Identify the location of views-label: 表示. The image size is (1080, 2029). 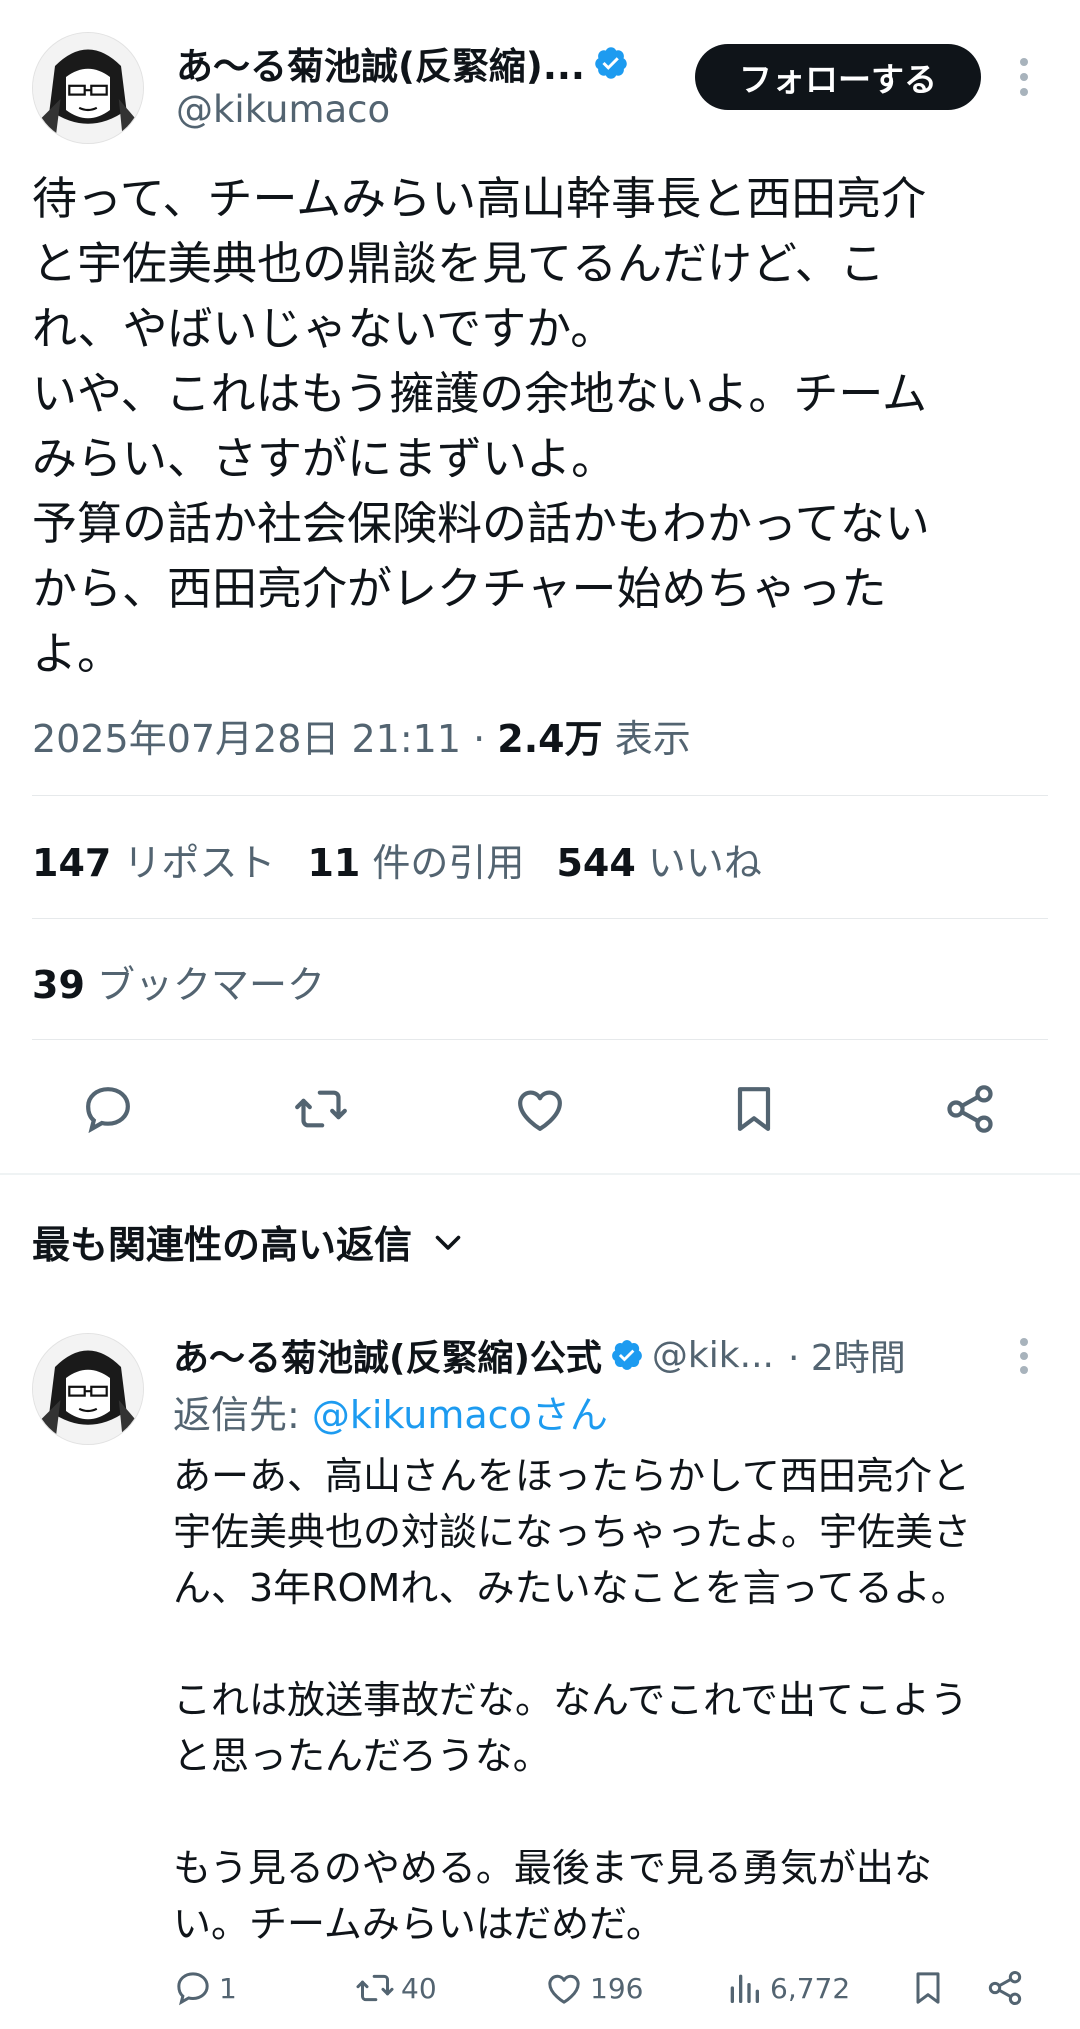
(652, 739).